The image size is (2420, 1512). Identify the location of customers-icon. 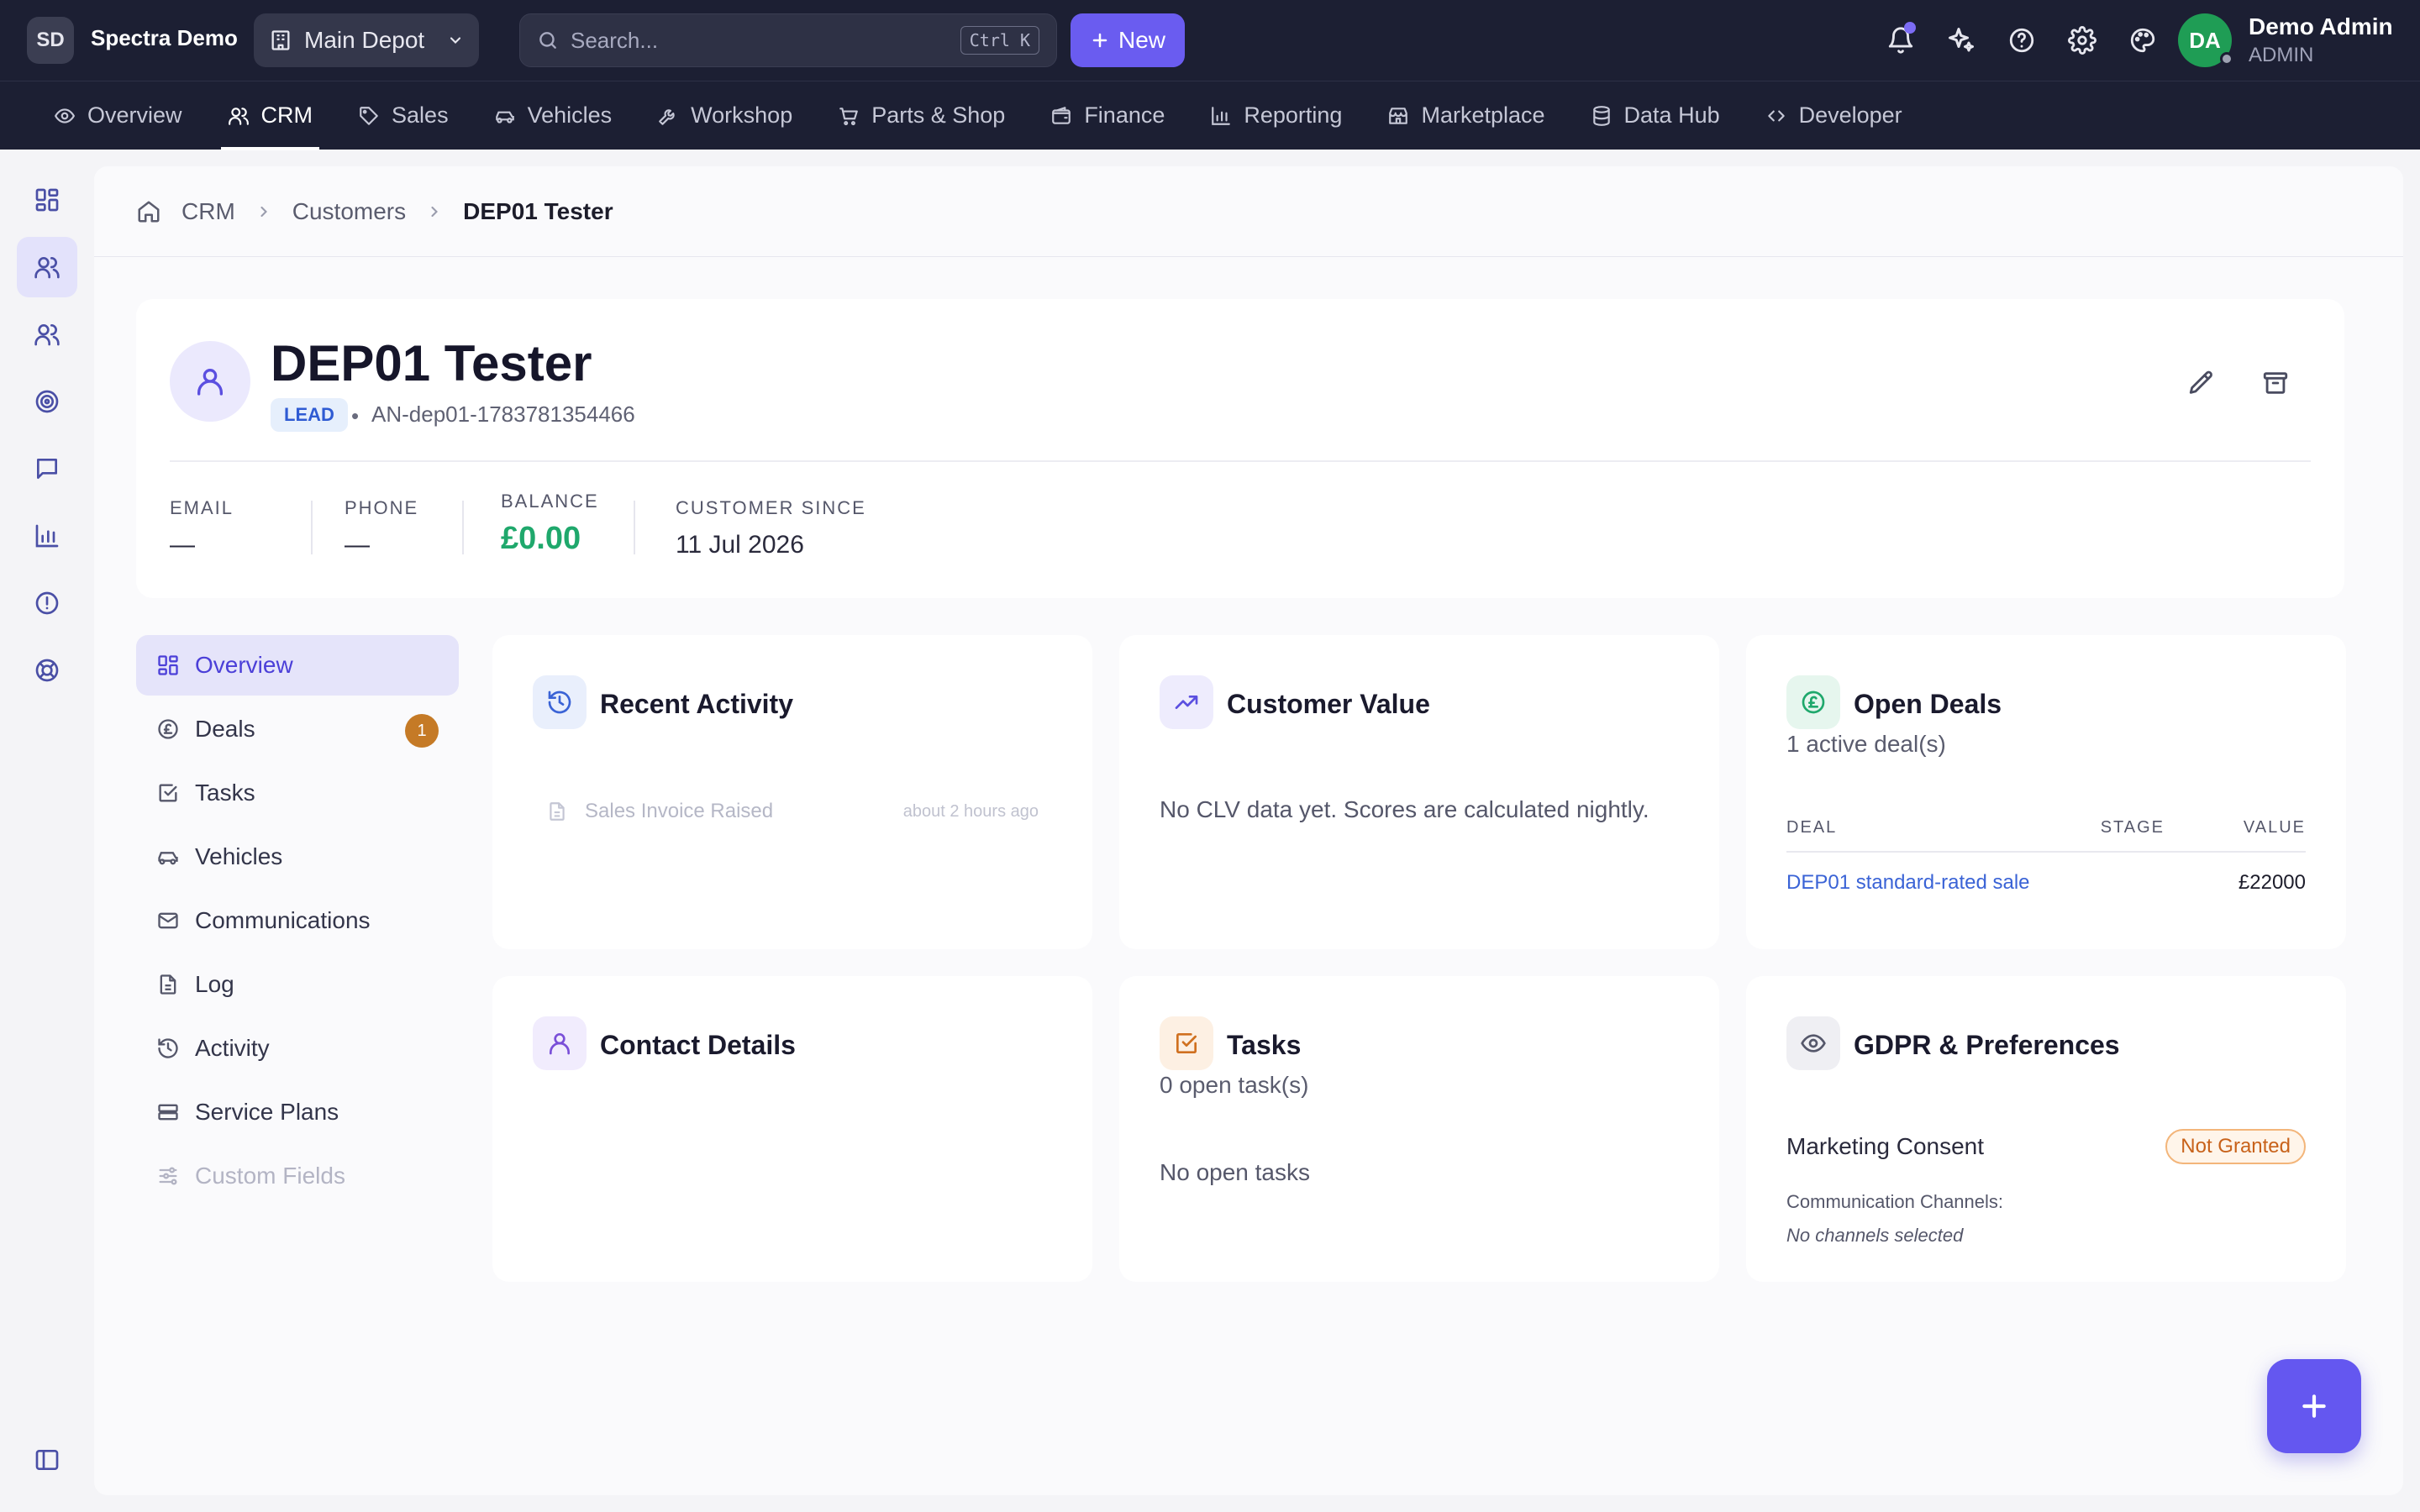
(47, 267).